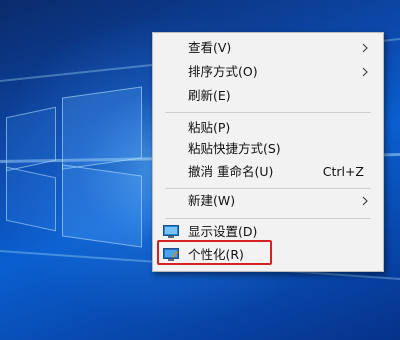 Image resolution: width=400 pixels, height=340 pixels. What do you see at coordinates (343, 171) in the screenshot?
I see `menu-item-shortcut: Ctrl+Z` at bounding box center [343, 171].